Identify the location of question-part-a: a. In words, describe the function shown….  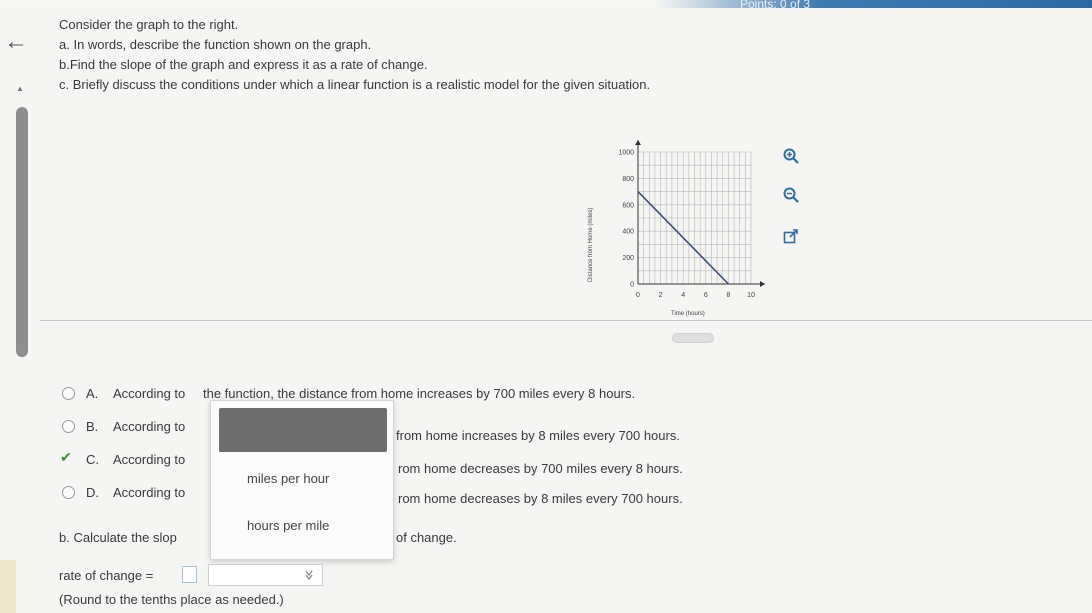
(215, 44).